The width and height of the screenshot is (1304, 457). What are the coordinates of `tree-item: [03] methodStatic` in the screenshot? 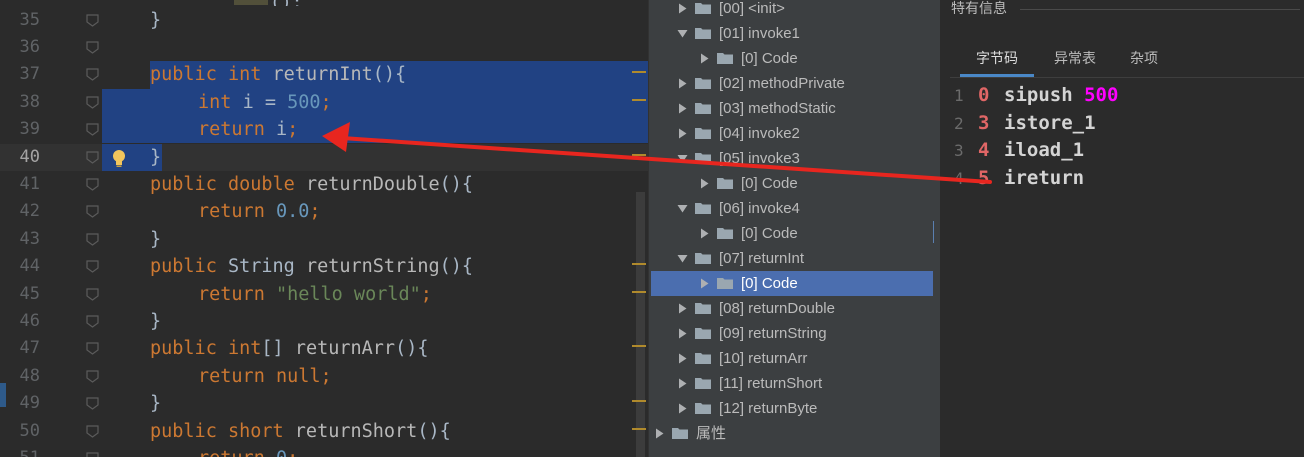 It's located at (794, 108).